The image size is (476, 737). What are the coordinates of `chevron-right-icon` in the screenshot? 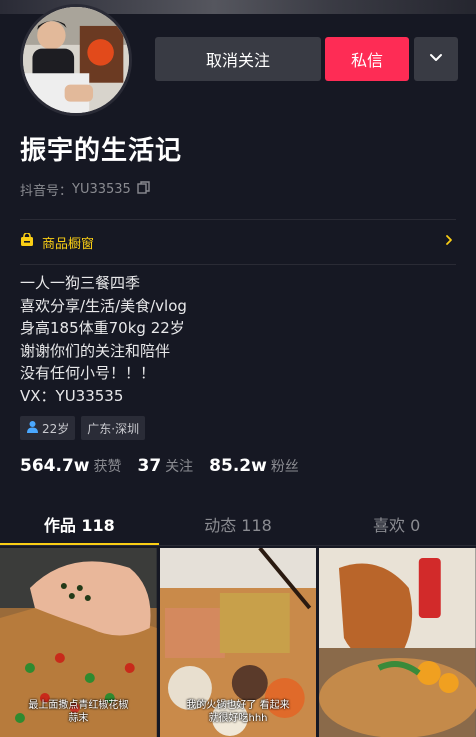 It's located at (449, 242).